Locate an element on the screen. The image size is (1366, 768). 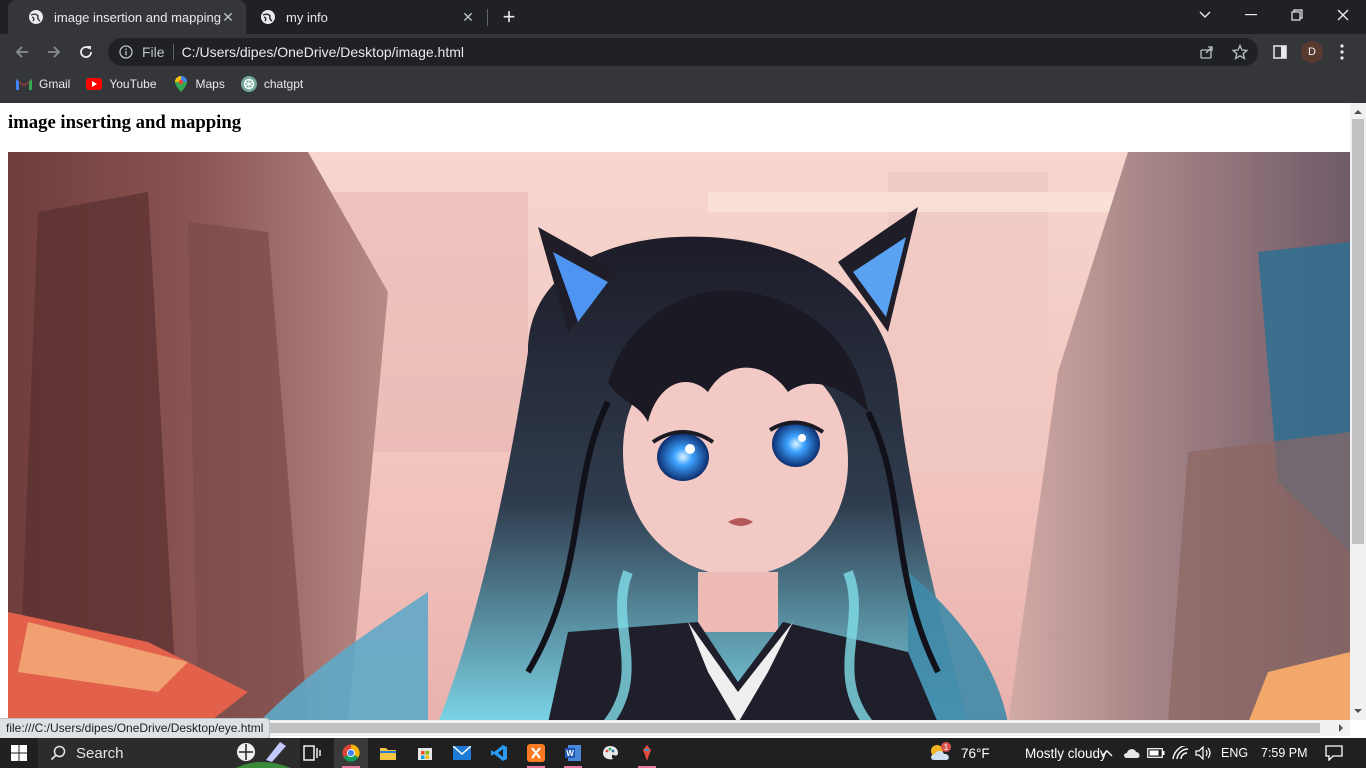
file-explorer-icon is located at coordinates (388, 753).